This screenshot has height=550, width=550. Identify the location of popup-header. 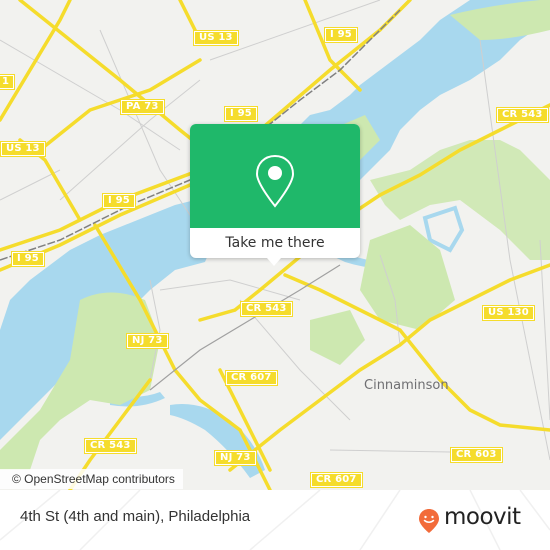
(275, 176).